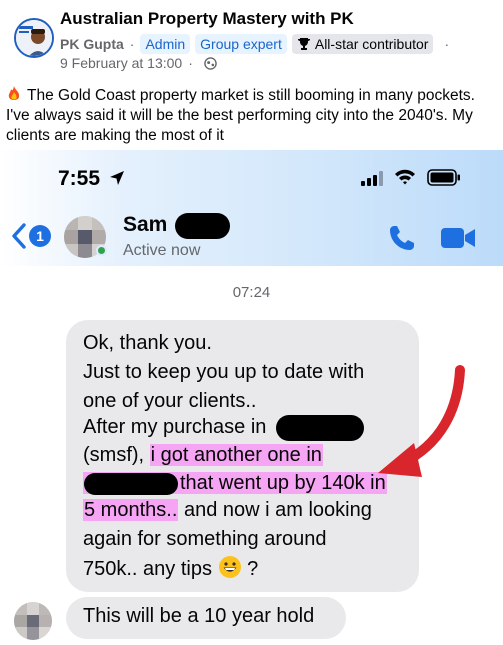  I want to click on active-status: Active now, so click(162, 250).